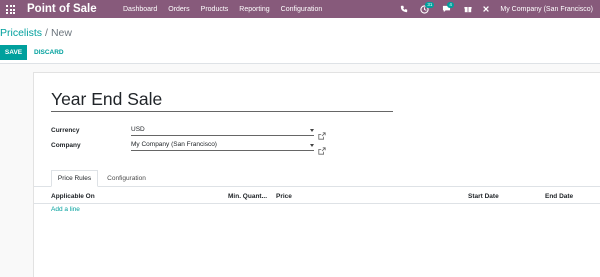 This screenshot has width=600, height=277. I want to click on apps-menu-icon, so click(10, 9).